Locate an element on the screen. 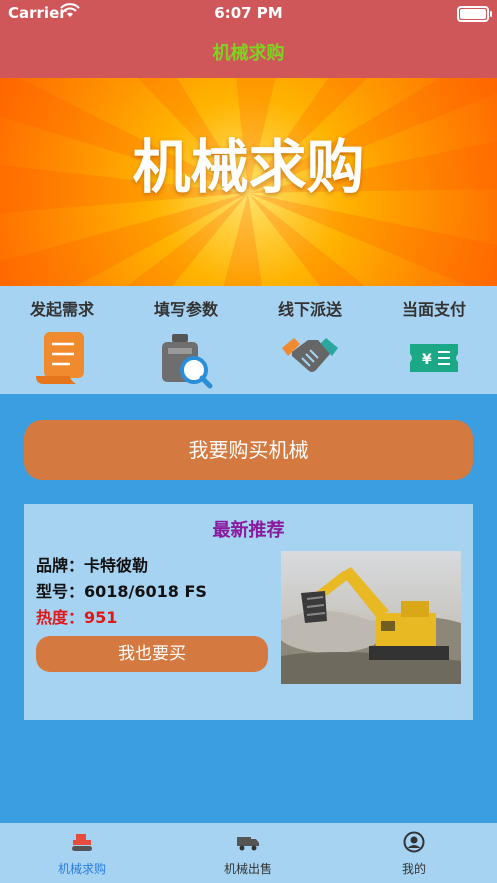 The image size is (497, 883). feature-item-request: 发起需求 is located at coordinates (62, 345).